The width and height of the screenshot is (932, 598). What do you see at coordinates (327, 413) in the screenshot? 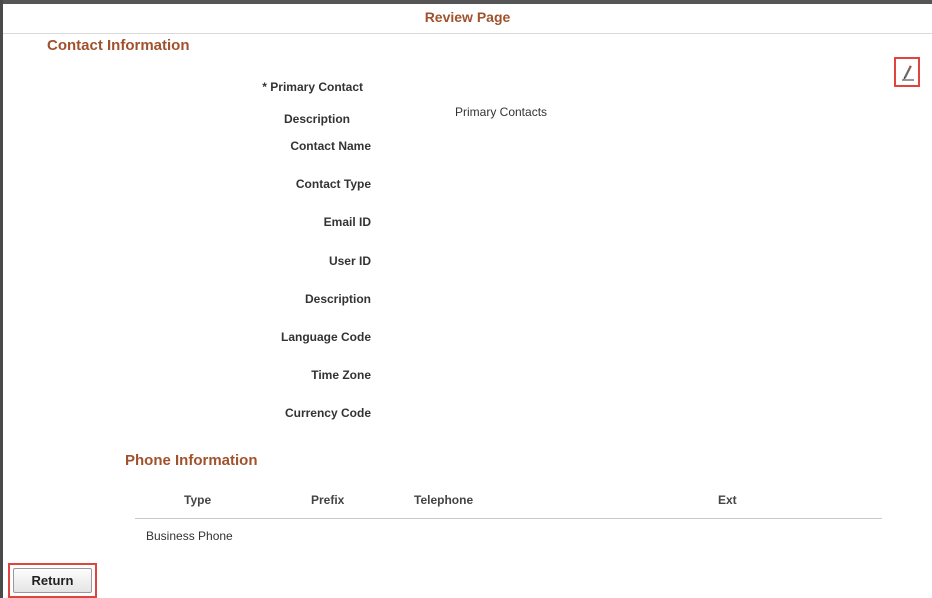
I see `currency-code-label: Currency Code` at bounding box center [327, 413].